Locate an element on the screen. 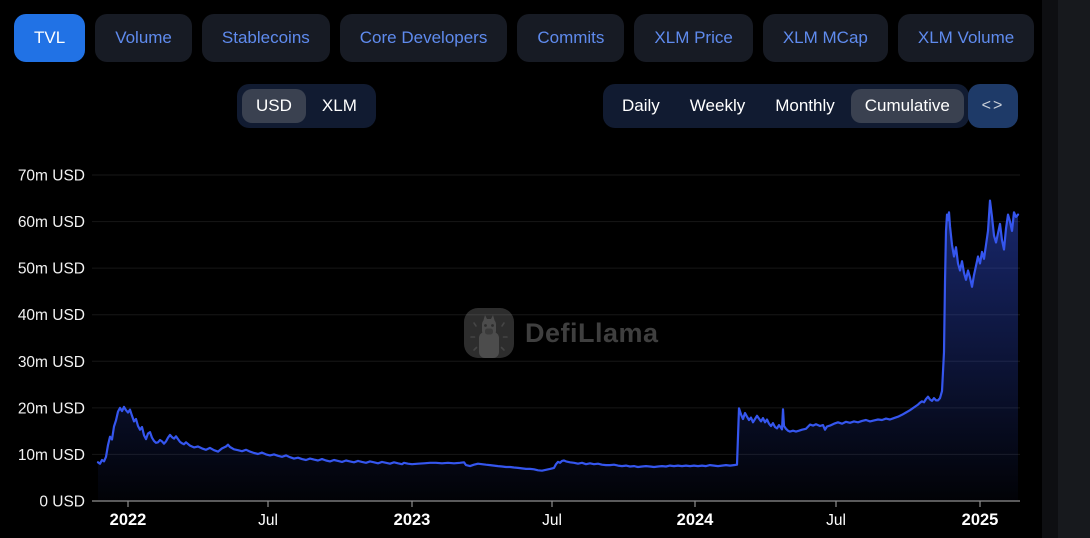  axes is located at coordinates (556, 503).